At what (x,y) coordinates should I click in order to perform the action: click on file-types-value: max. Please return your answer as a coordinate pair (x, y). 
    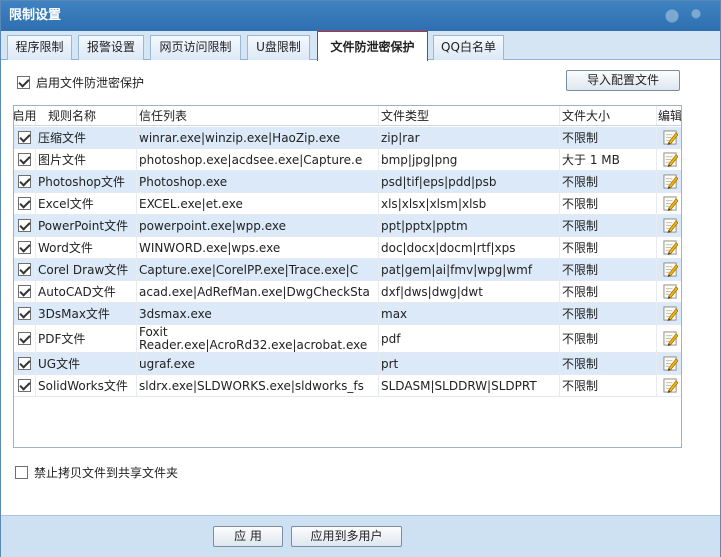
    Looking at the image, I should click on (394, 313).